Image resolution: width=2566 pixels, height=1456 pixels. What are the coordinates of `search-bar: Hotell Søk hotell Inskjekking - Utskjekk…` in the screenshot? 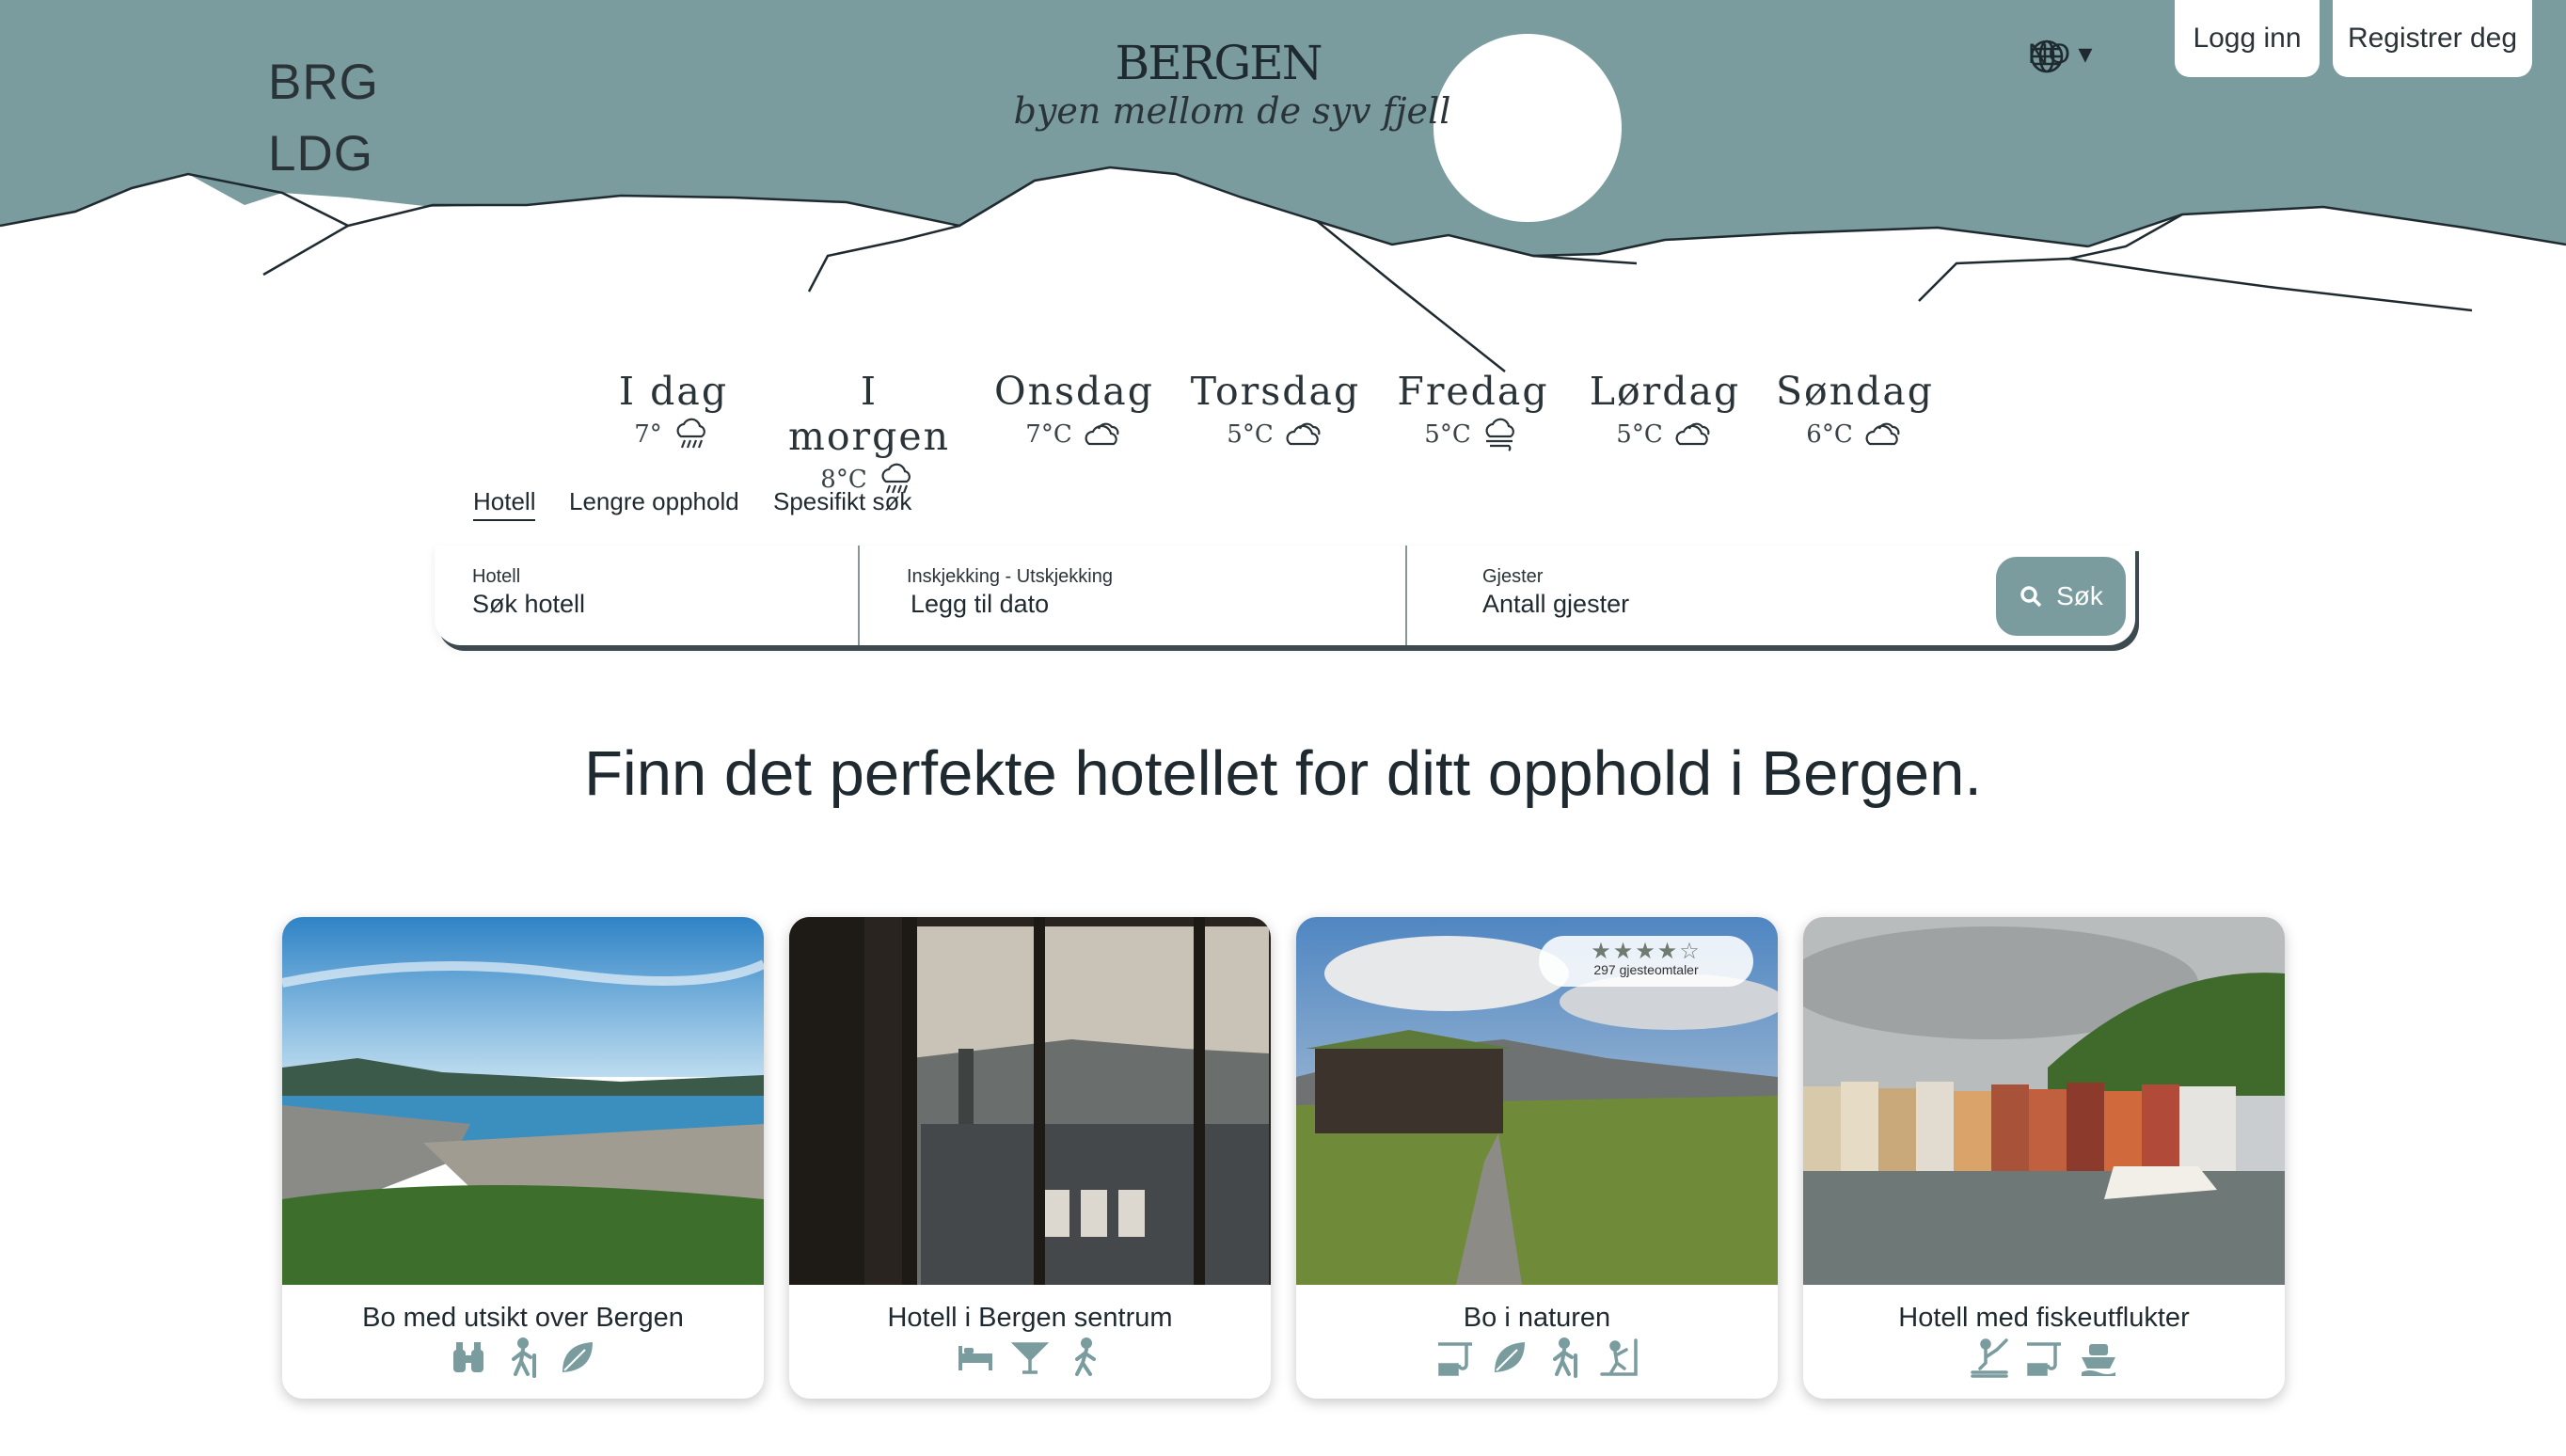 It's located at (1285, 595).